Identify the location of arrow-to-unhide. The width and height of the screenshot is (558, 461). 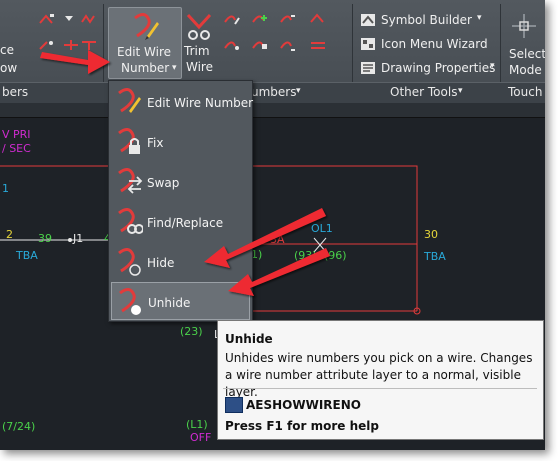
(279, 272).